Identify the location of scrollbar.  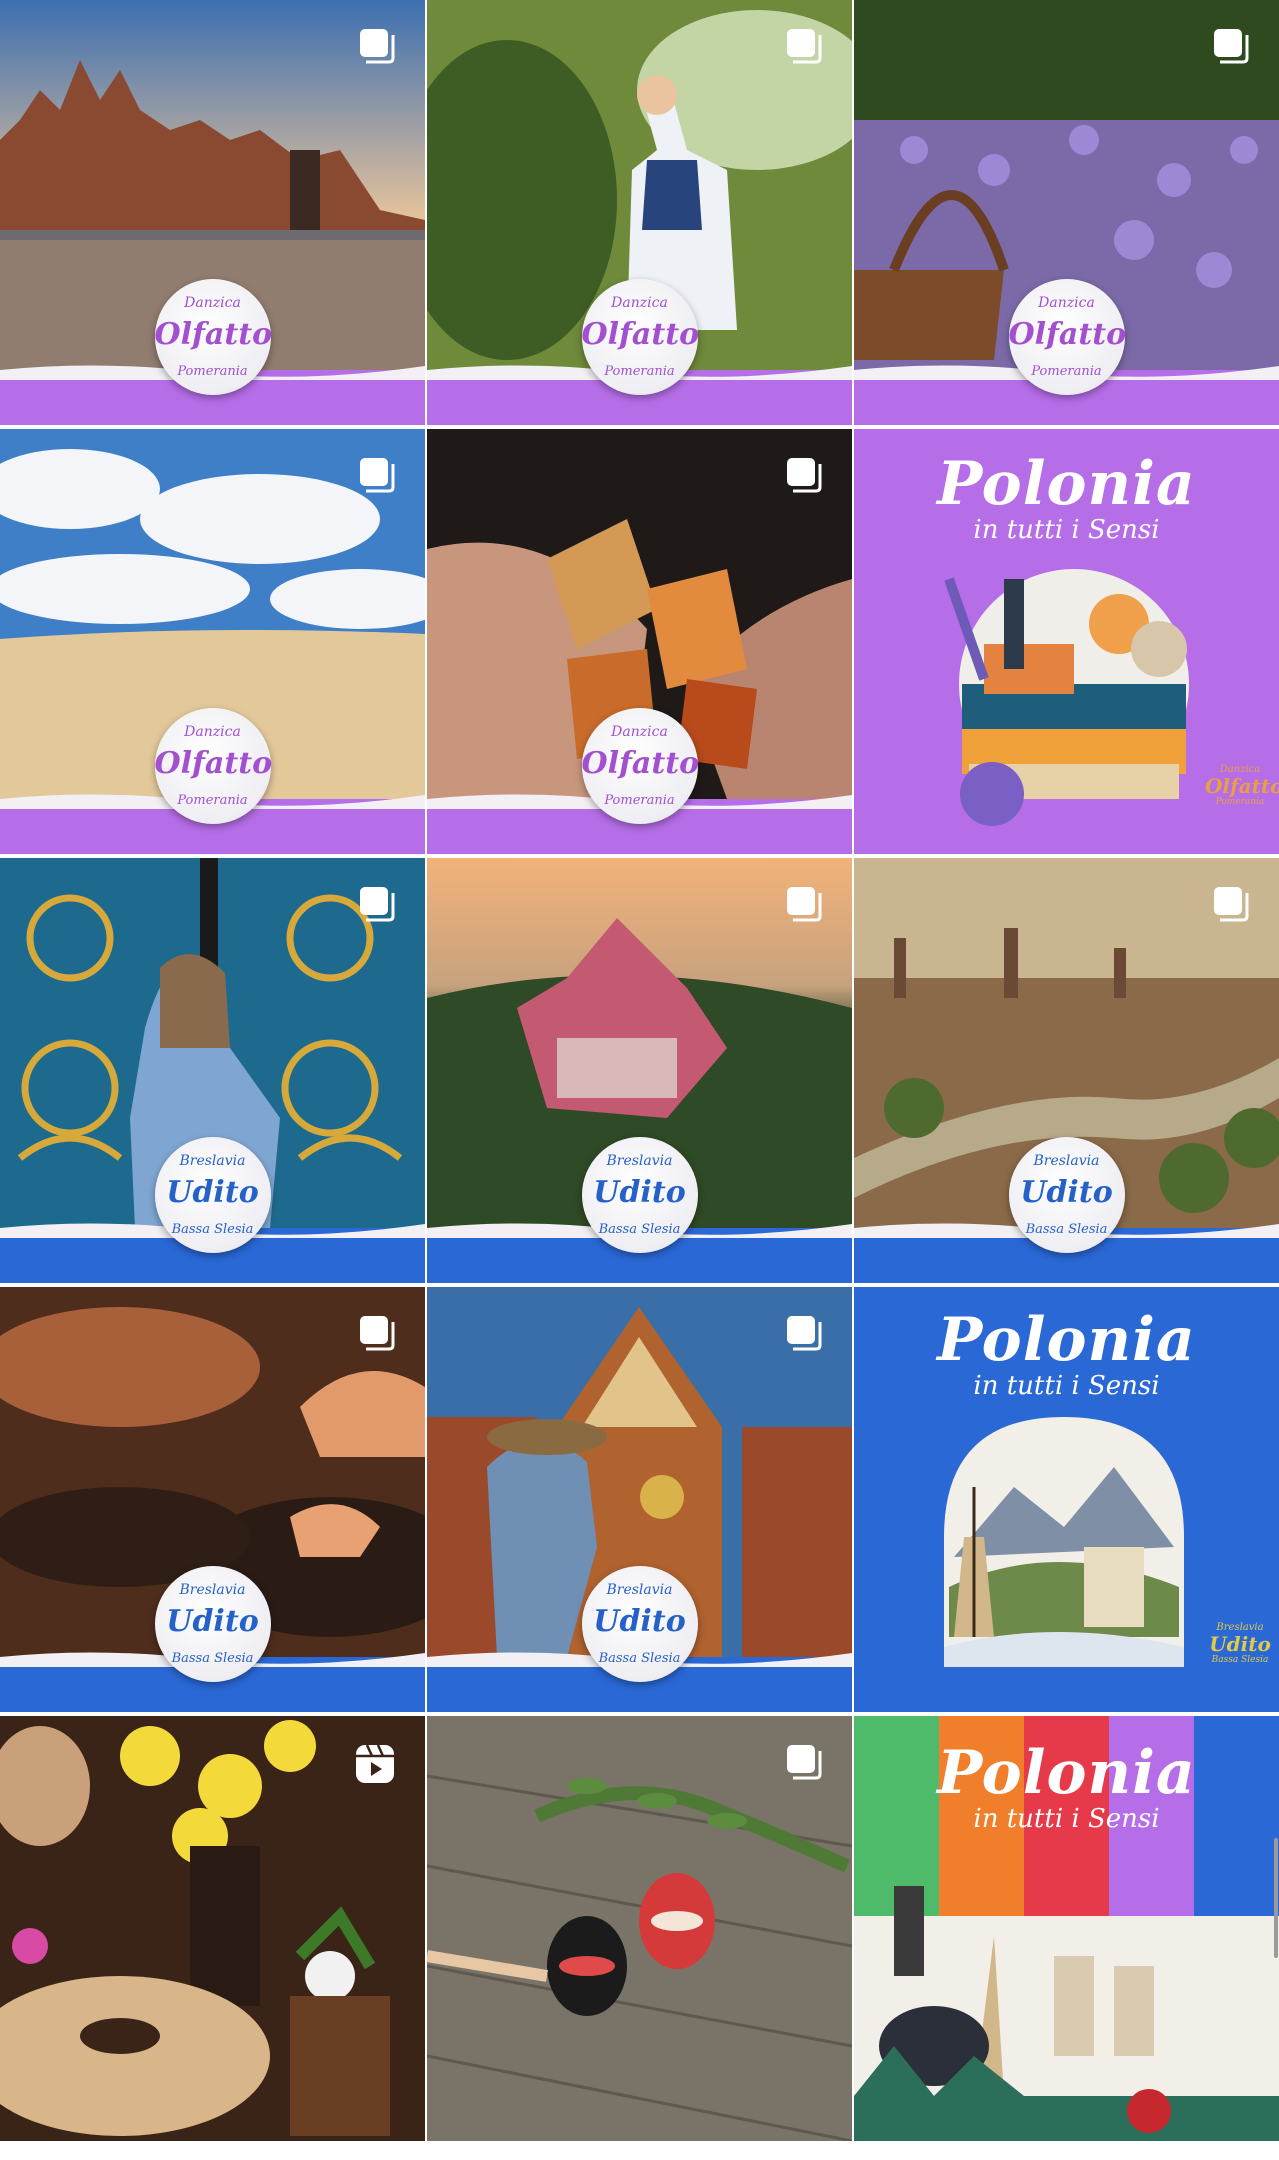
(1276, 1898).